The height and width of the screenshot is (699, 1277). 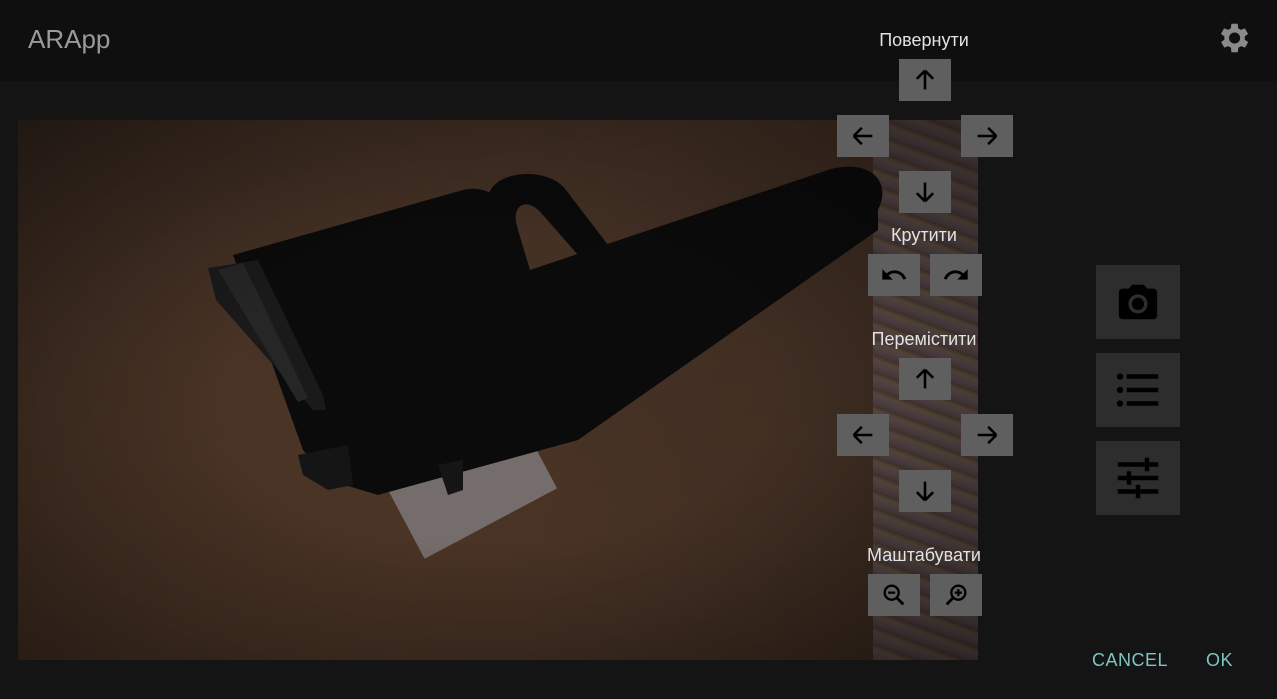 What do you see at coordinates (924, 235) in the screenshot?
I see `spin-label: Крутити` at bounding box center [924, 235].